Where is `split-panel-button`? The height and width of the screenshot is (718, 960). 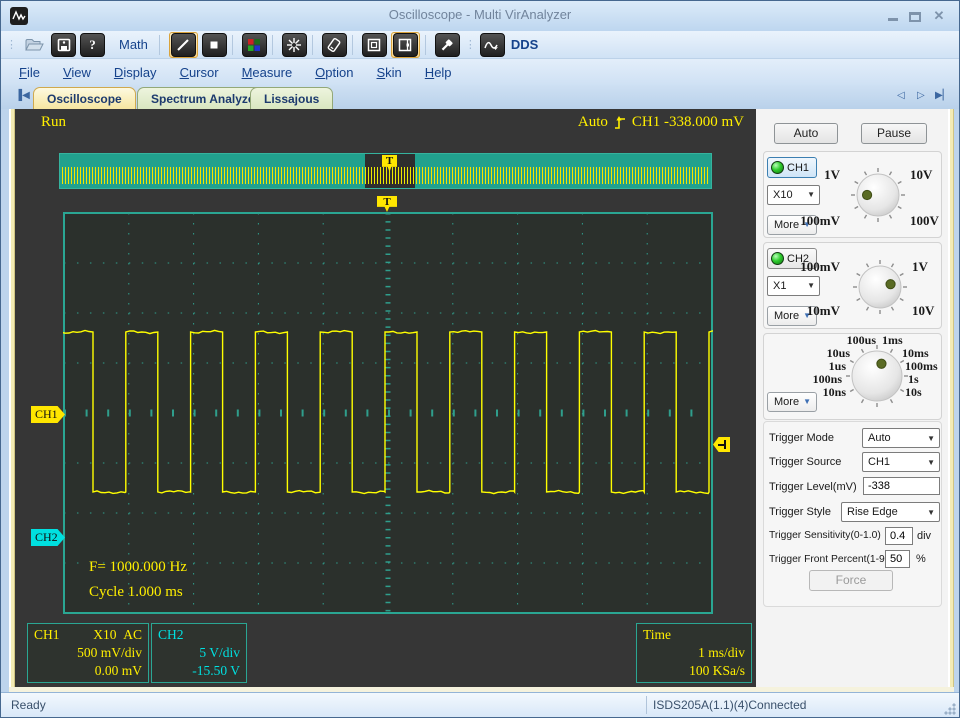
split-panel-button is located at coordinates (405, 44).